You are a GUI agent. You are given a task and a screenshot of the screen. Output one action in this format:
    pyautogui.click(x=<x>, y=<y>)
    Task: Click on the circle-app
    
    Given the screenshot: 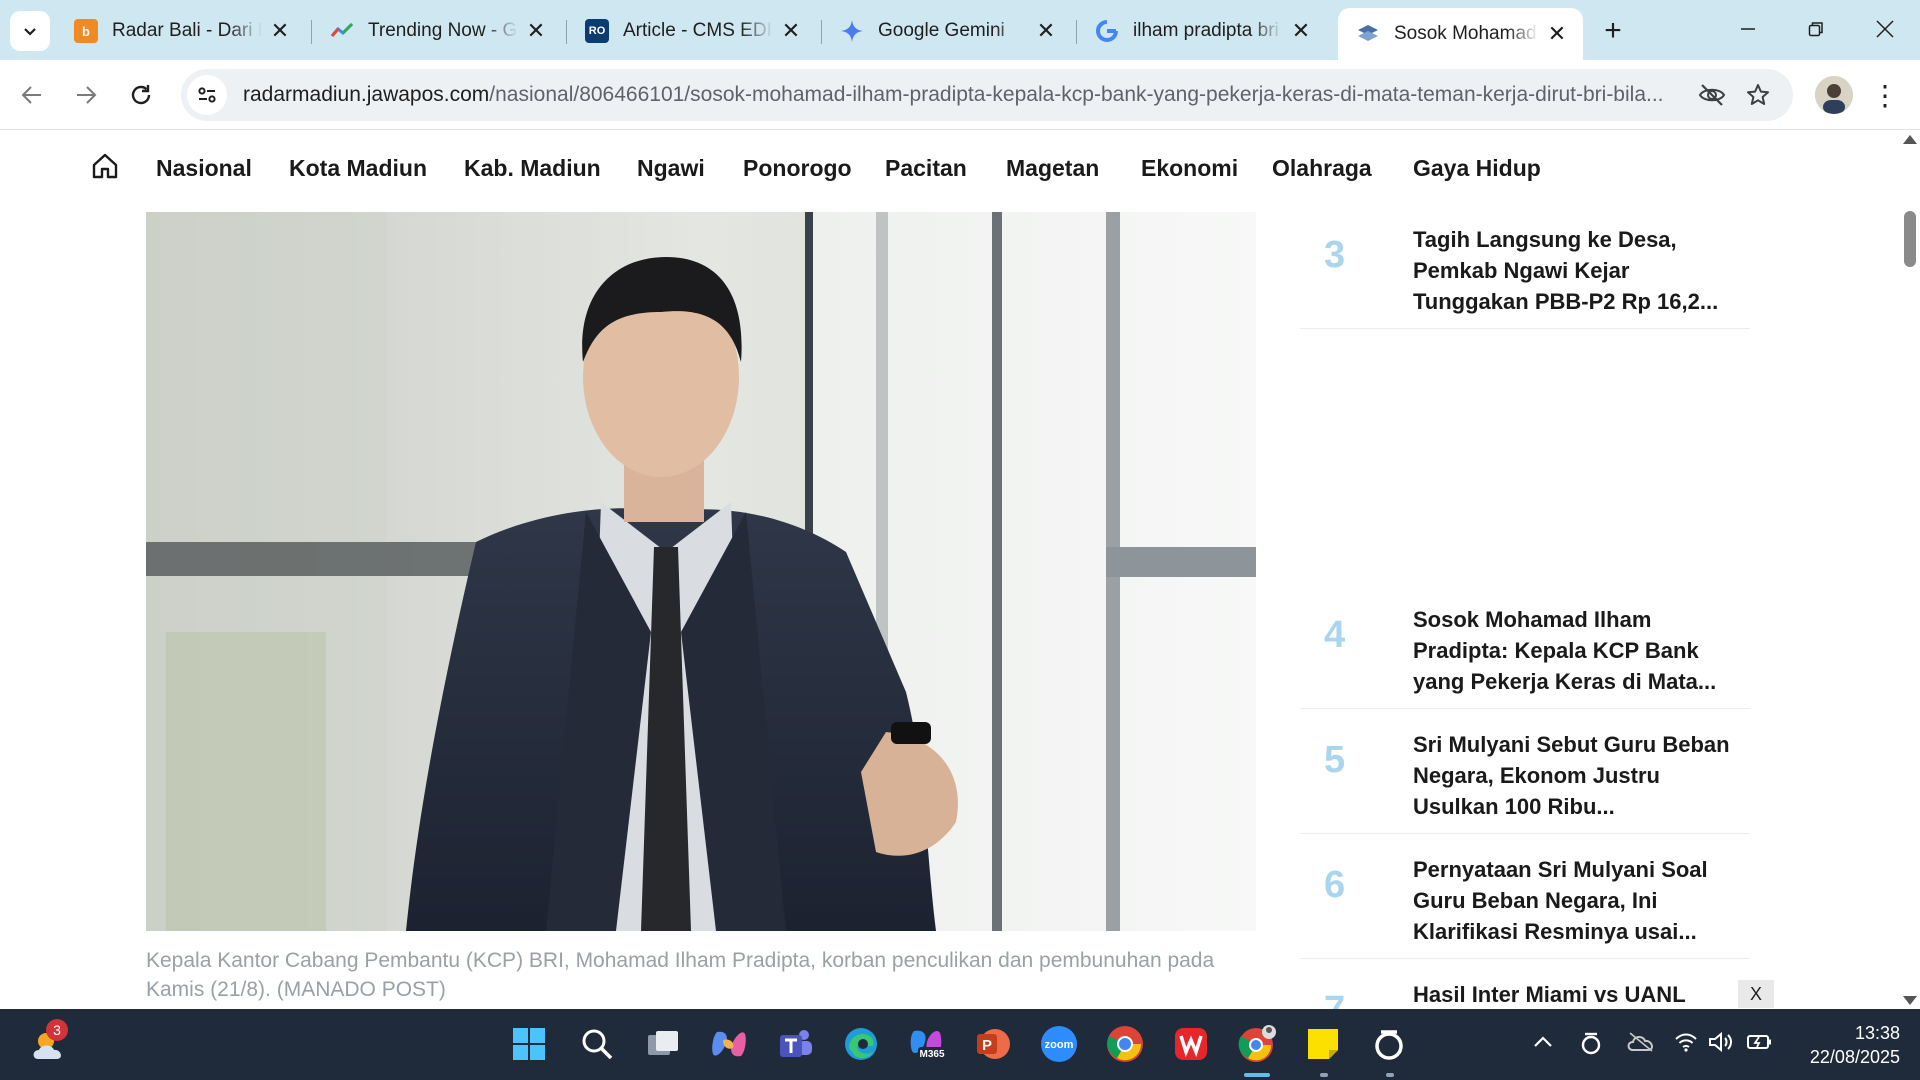 What is the action you would take?
    pyautogui.click(x=1389, y=1044)
    